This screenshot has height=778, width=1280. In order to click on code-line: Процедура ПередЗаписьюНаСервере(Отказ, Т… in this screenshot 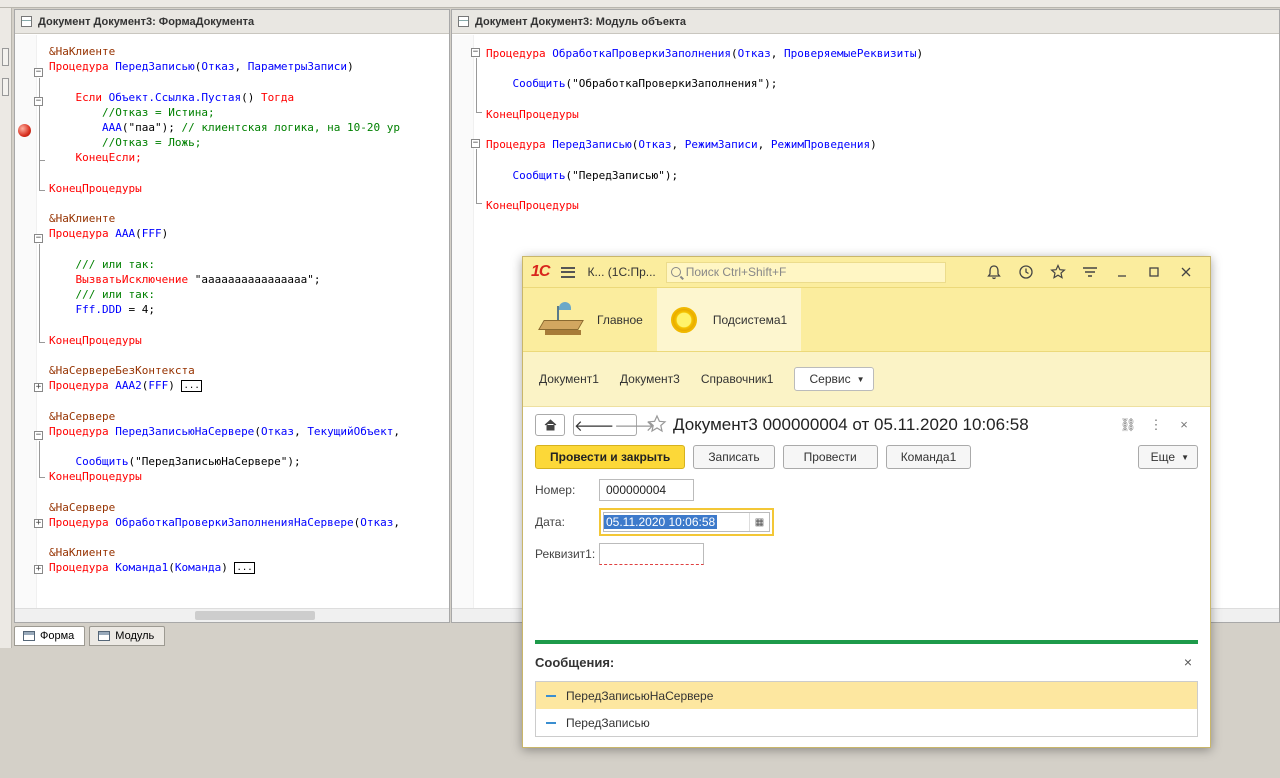, I will do `click(249, 431)`.